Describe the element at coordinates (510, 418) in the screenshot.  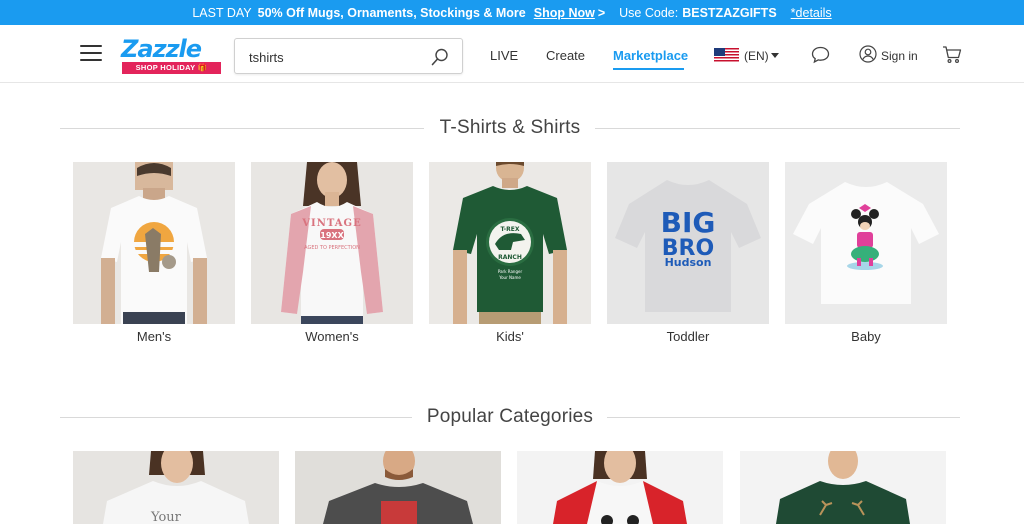
I see `popular-section-heading: Popular Categories` at that location.